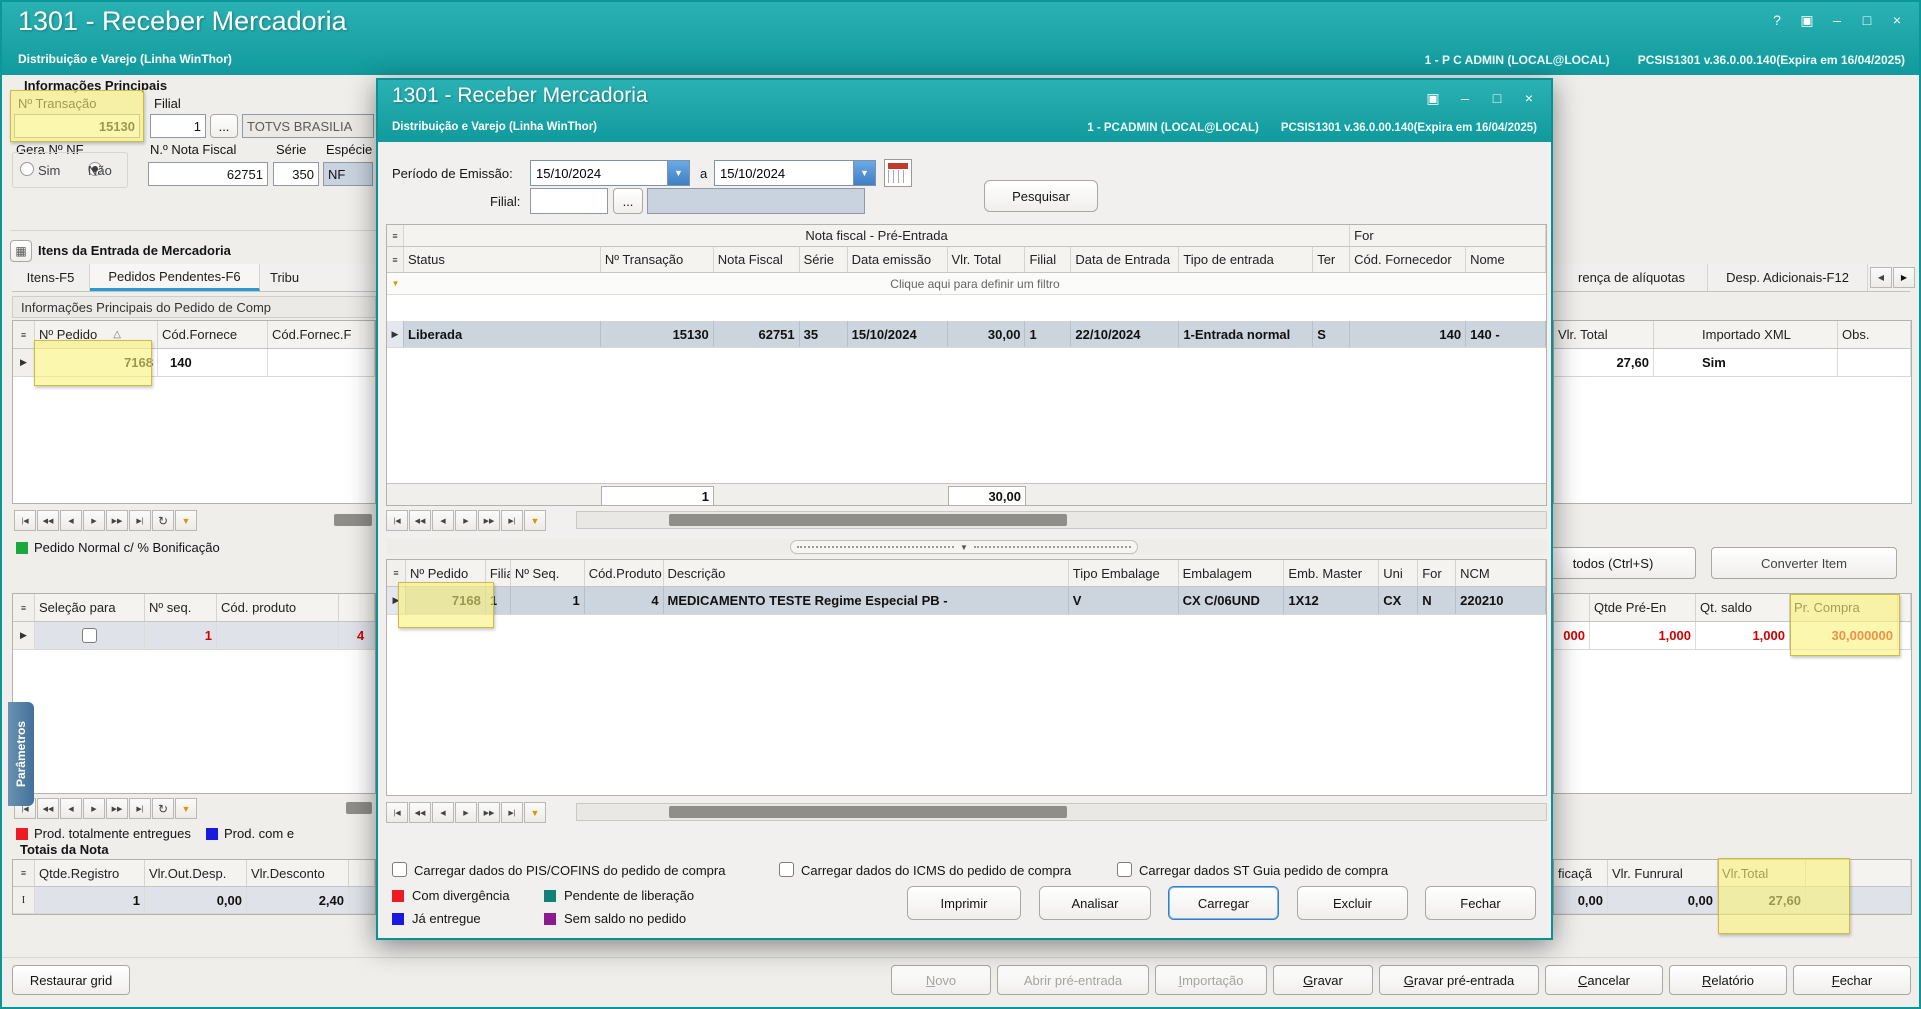 This screenshot has height=1009, width=1921. What do you see at coordinates (1746, 334) in the screenshot?
I see `col-header-importado-xml: Importado XML` at bounding box center [1746, 334].